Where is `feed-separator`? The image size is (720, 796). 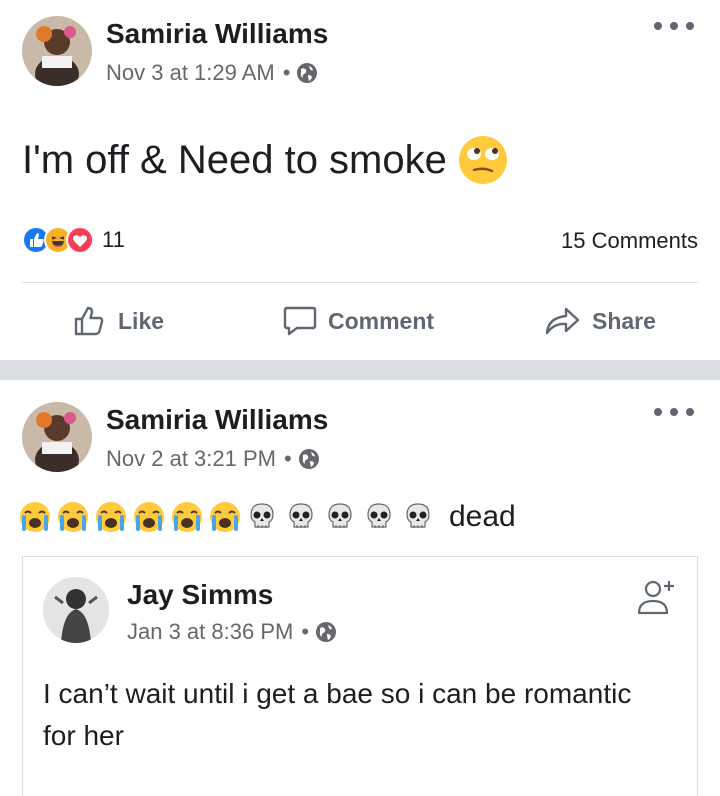 feed-separator is located at coordinates (360, 370).